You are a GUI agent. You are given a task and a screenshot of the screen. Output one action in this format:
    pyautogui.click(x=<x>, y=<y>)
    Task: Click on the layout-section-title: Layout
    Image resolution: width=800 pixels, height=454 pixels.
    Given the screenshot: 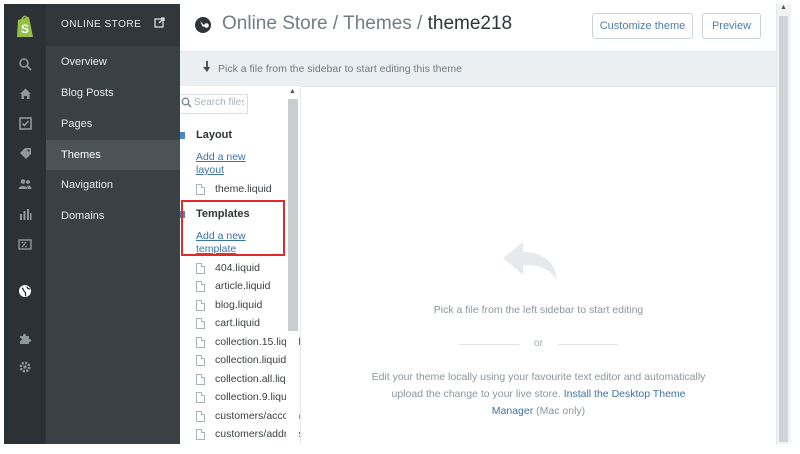 What is the action you would take?
    pyautogui.click(x=214, y=135)
    